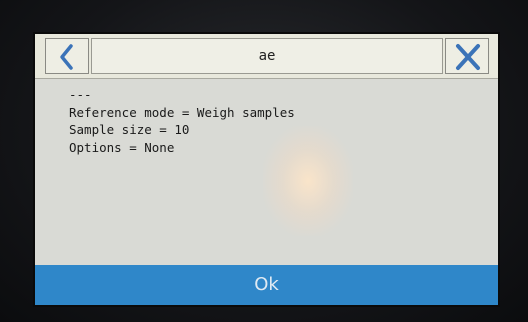 This screenshot has height=322, width=528. I want to click on page-title: ae, so click(267, 56).